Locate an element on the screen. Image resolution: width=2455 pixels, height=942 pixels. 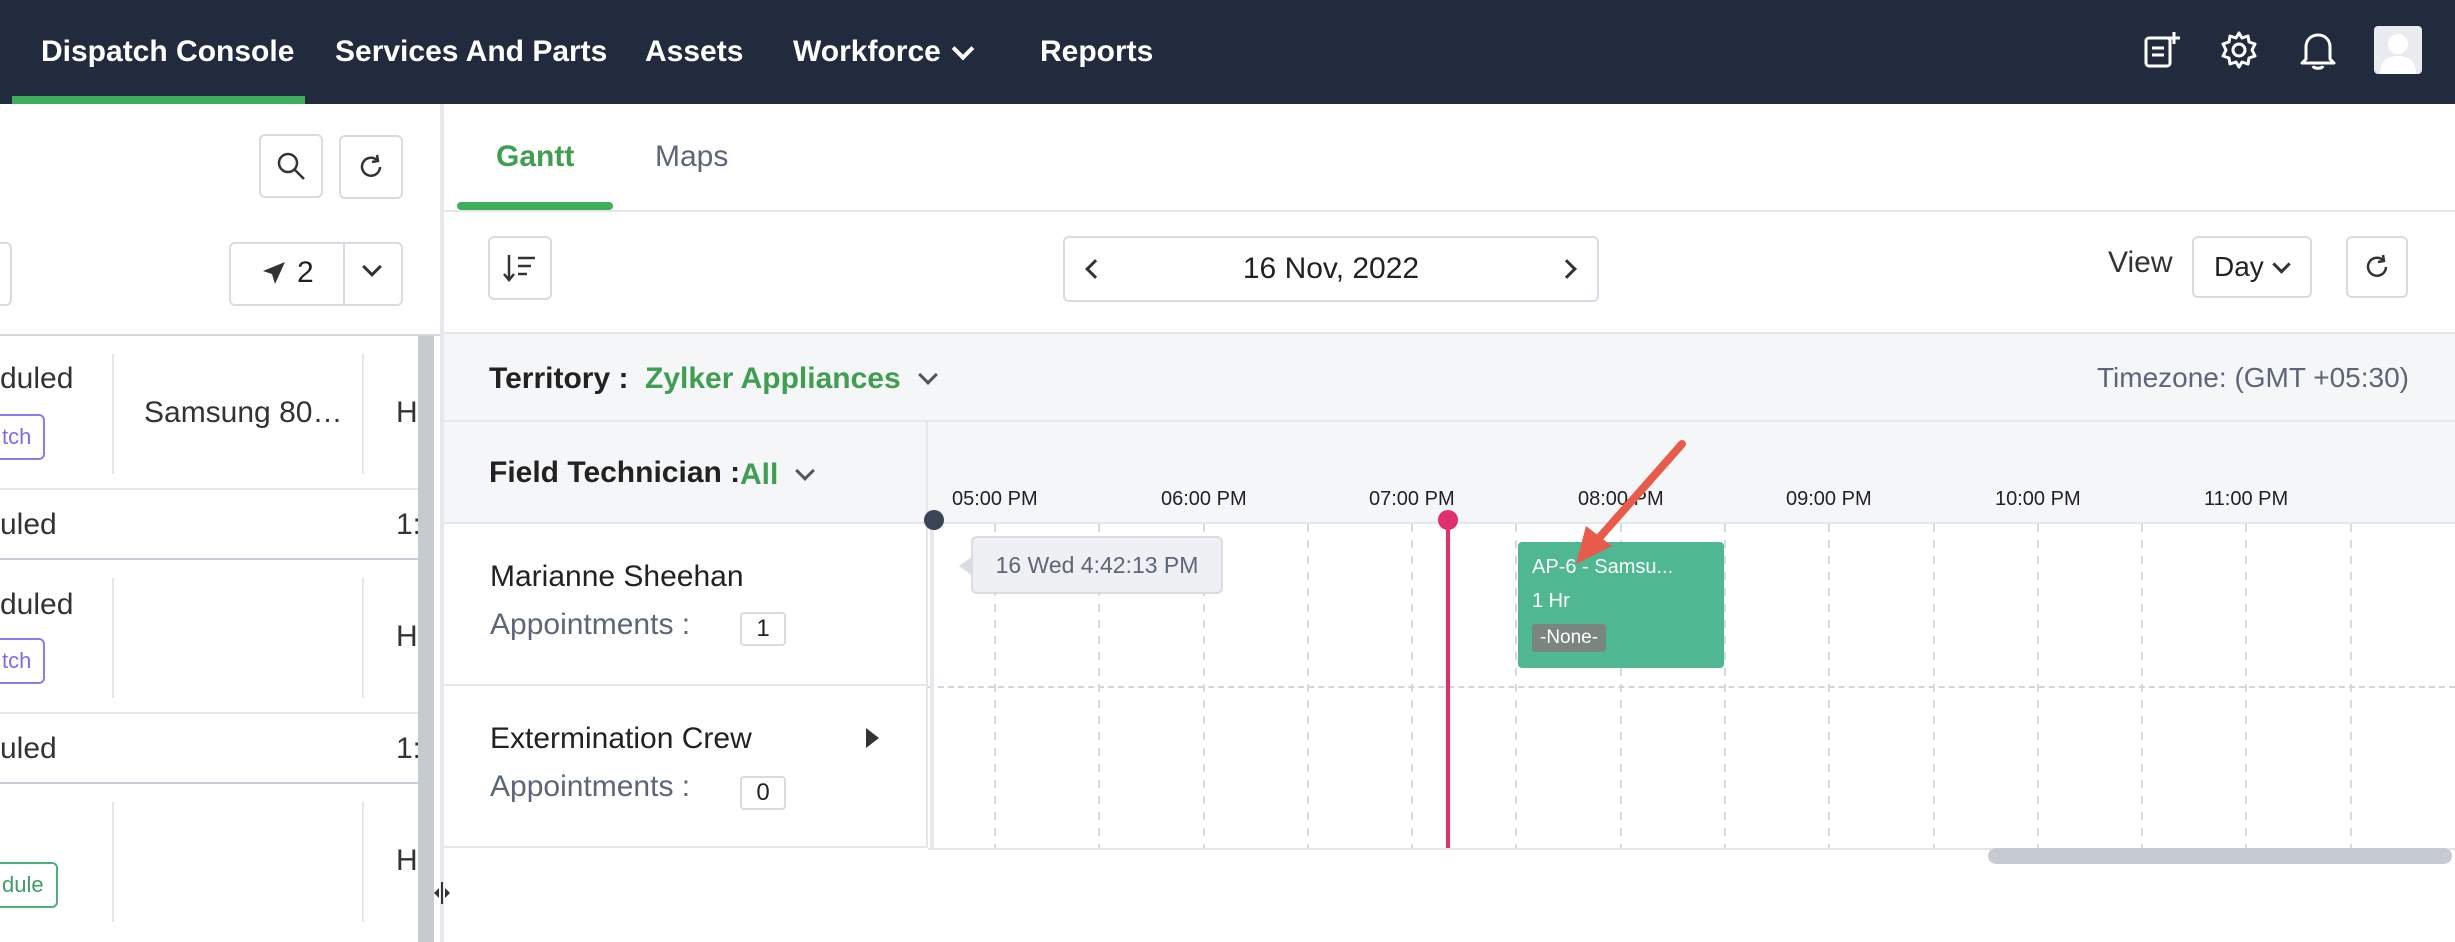
refresh-button is located at coordinates (371, 167).